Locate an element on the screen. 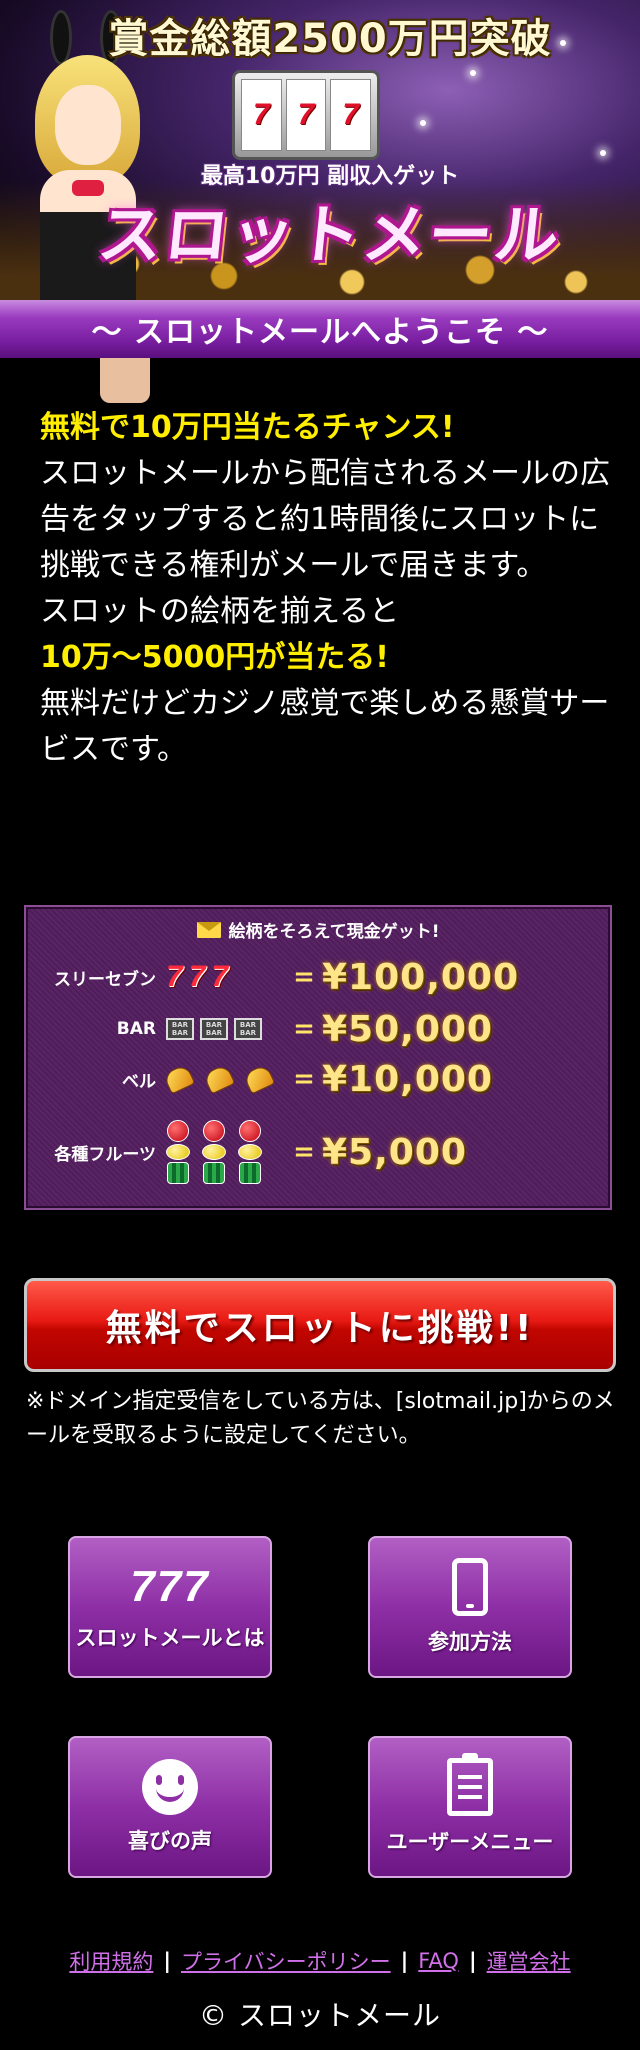 The height and width of the screenshot is (2050, 640). faq-link: FAQ is located at coordinates (438, 1961).